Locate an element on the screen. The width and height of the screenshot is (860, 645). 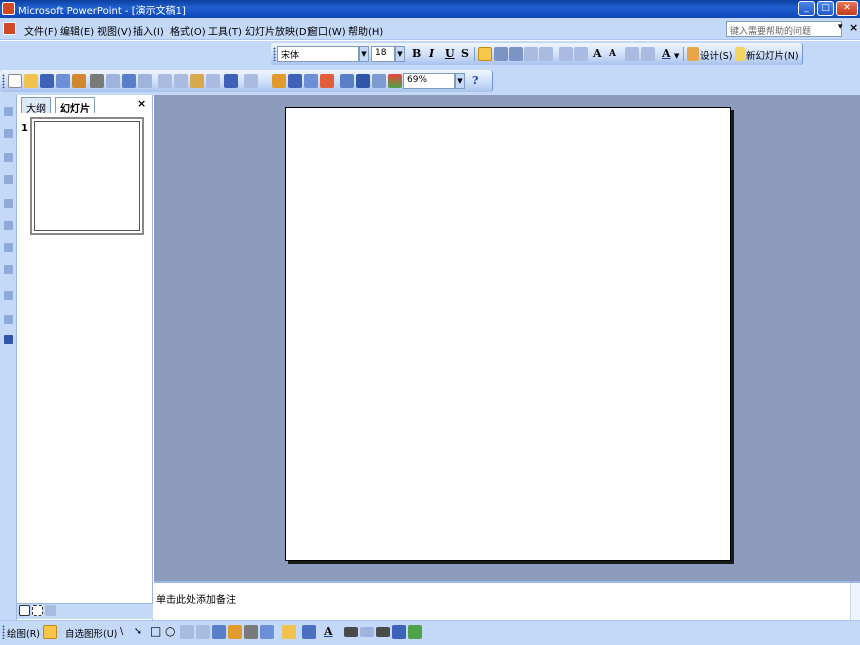
research-icon is located at coordinates (145, 81).